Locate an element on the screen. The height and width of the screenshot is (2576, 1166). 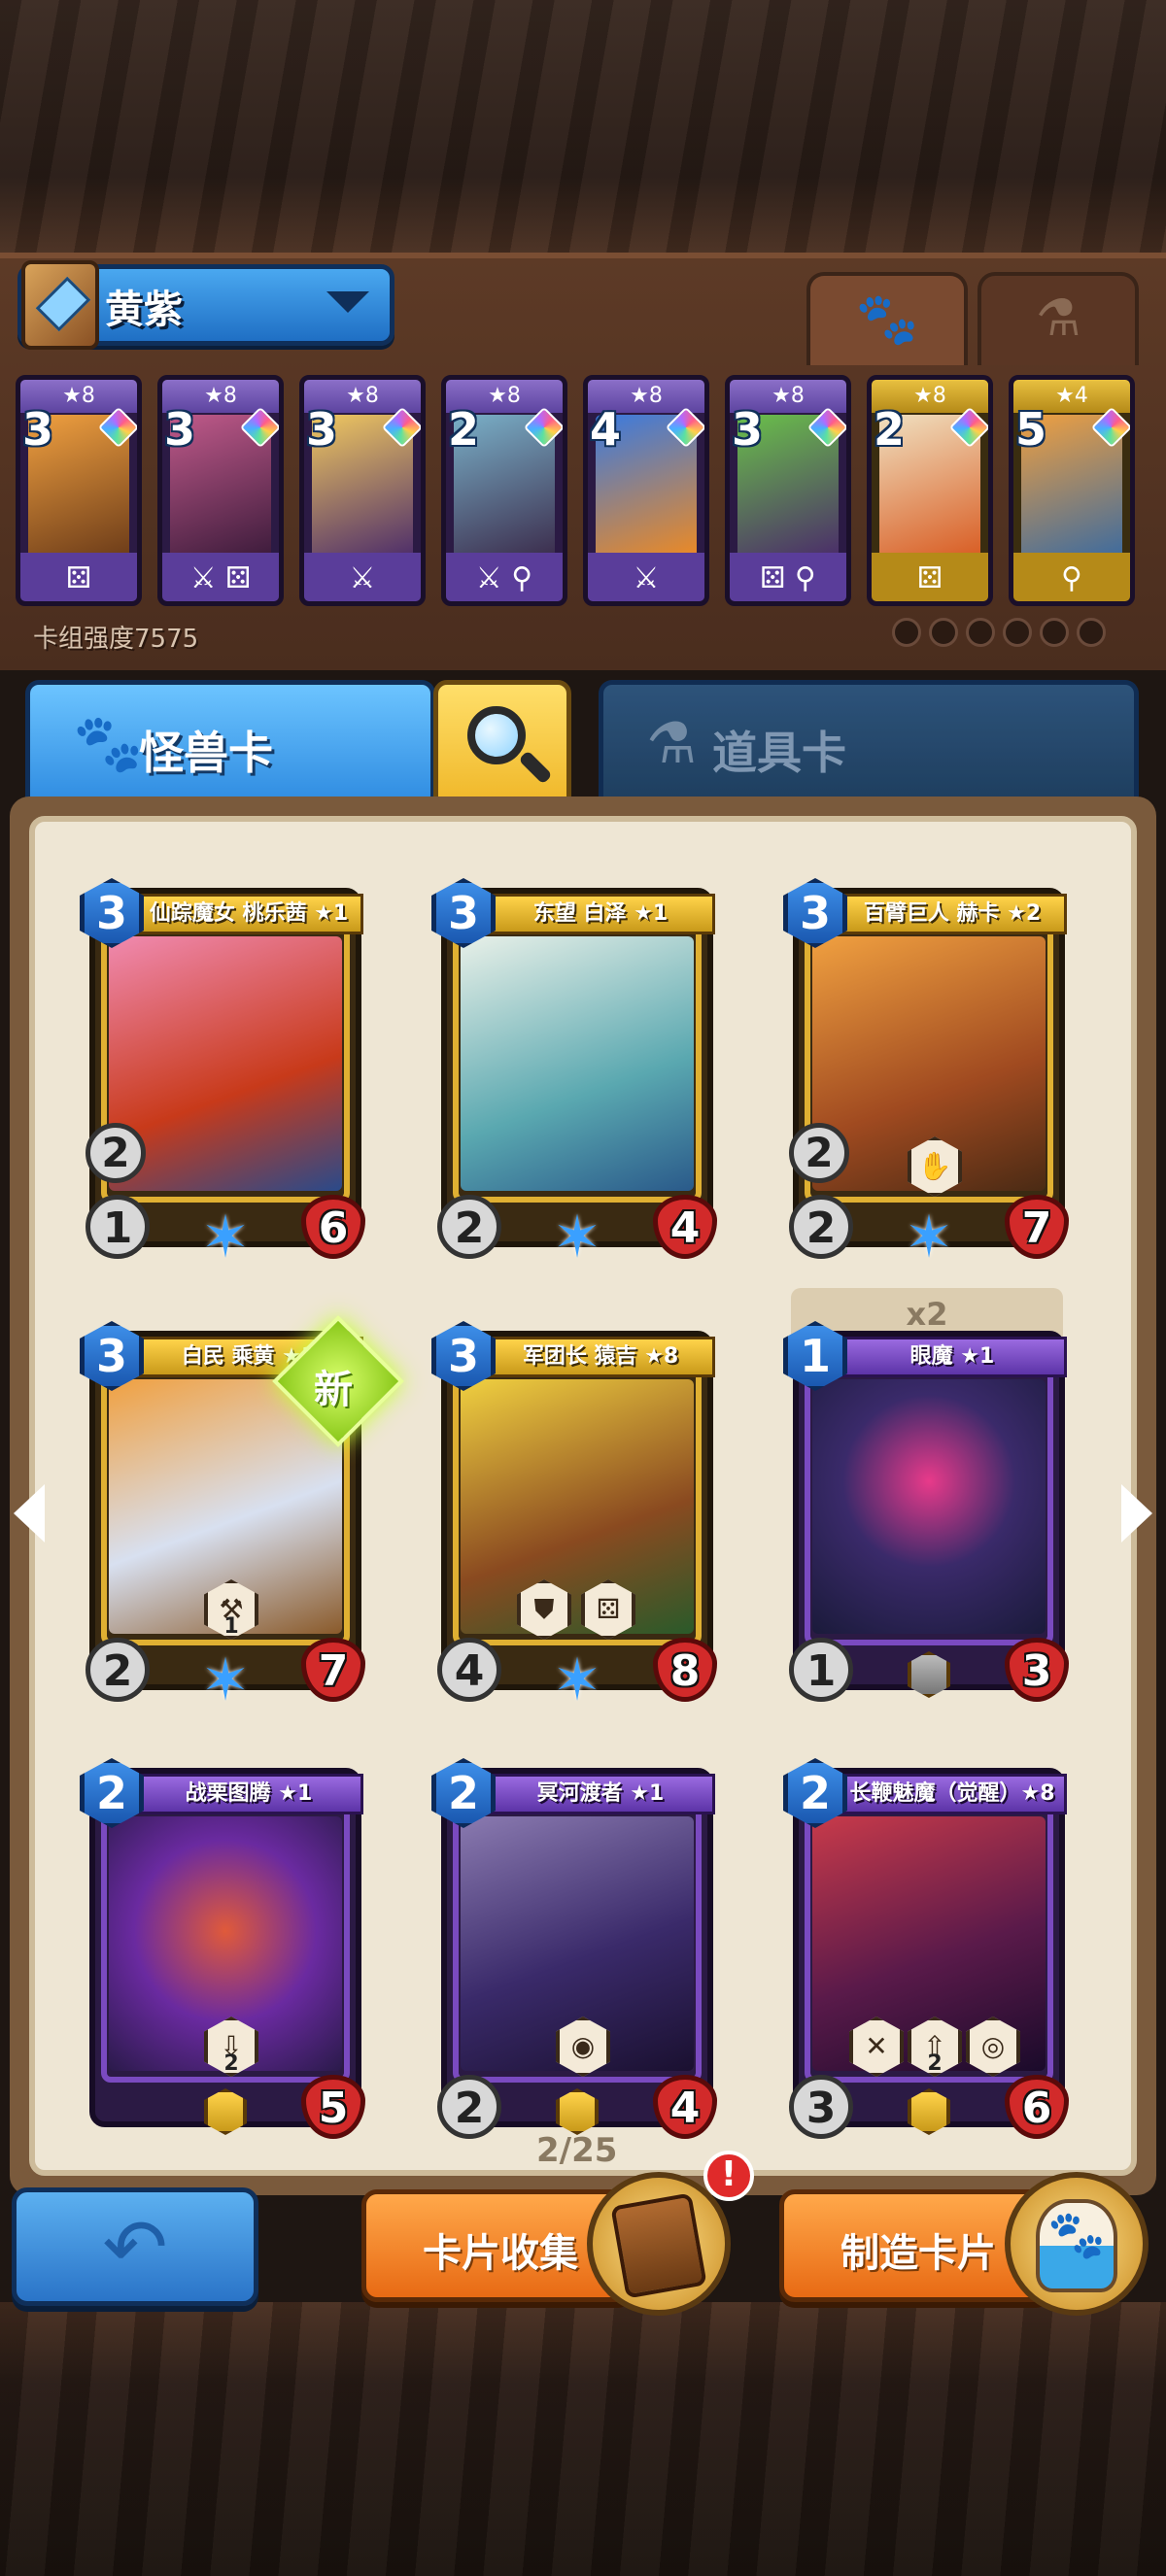
card-book-icon is located at coordinates (659, 2244).